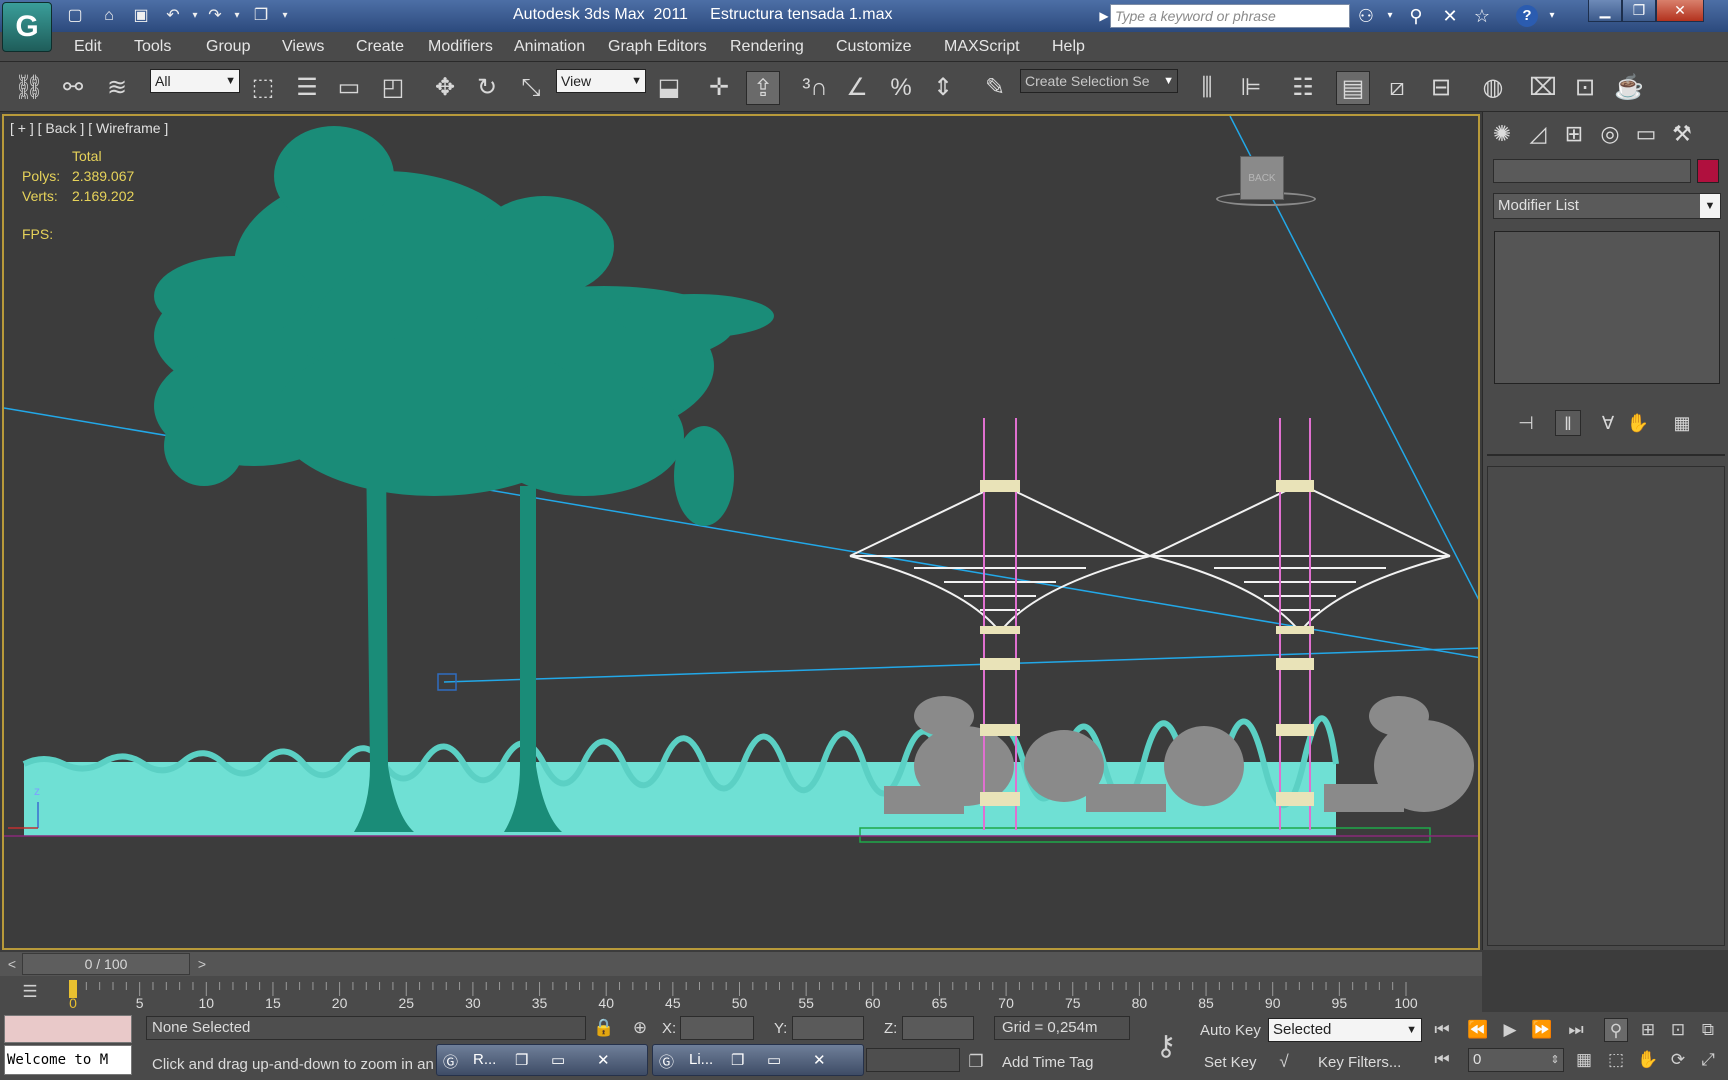 This screenshot has width=1728, height=1080. What do you see at coordinates (1576, 1030) in the screenshot?
I see `go-to-end-icon: ⏭` at bounding box center [1576, 1030].